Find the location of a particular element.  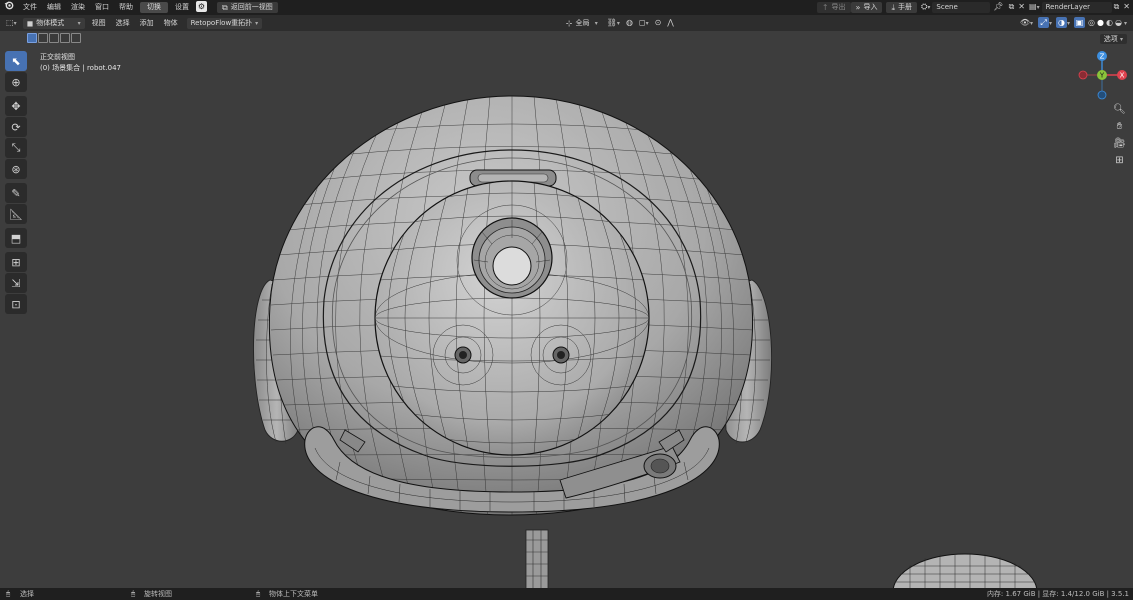

shading-options-icon: ▾ is located at coordinates (1128, 23).